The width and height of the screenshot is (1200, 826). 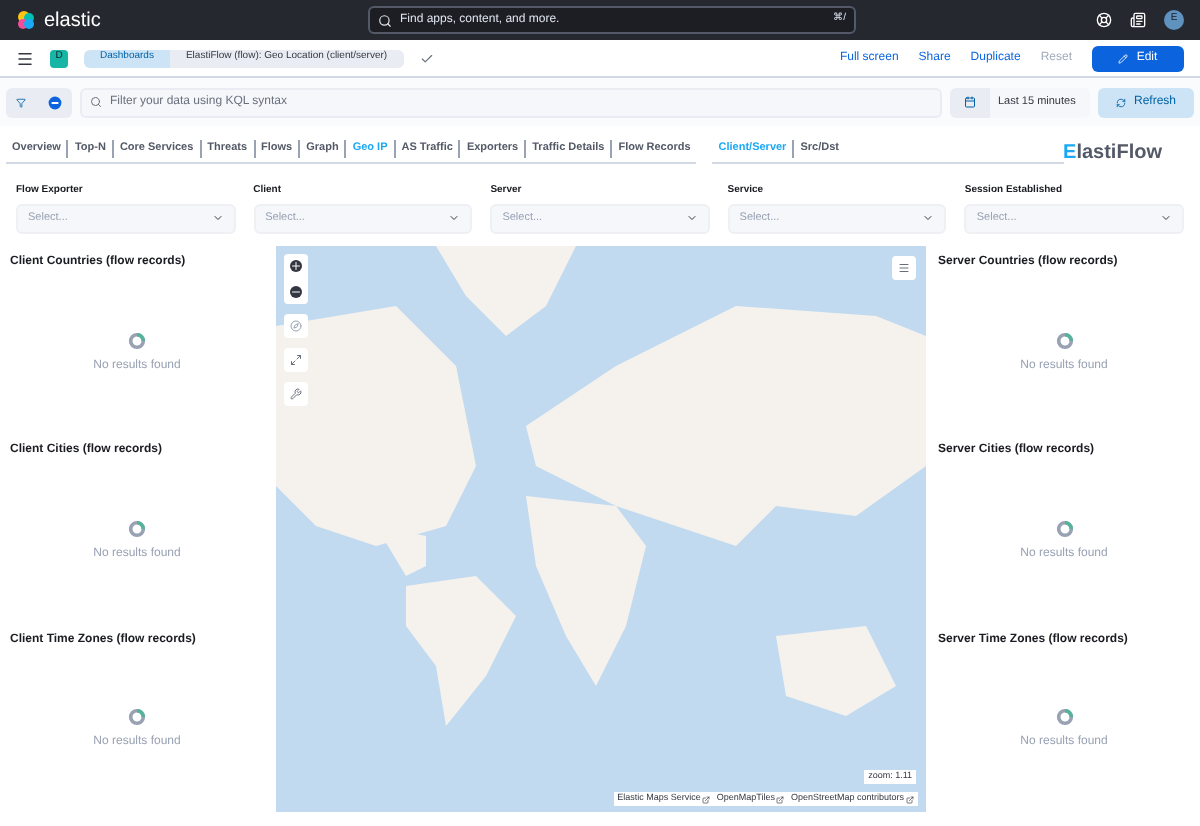 I want to click on wrench-icon, so click(x=296, y=394).